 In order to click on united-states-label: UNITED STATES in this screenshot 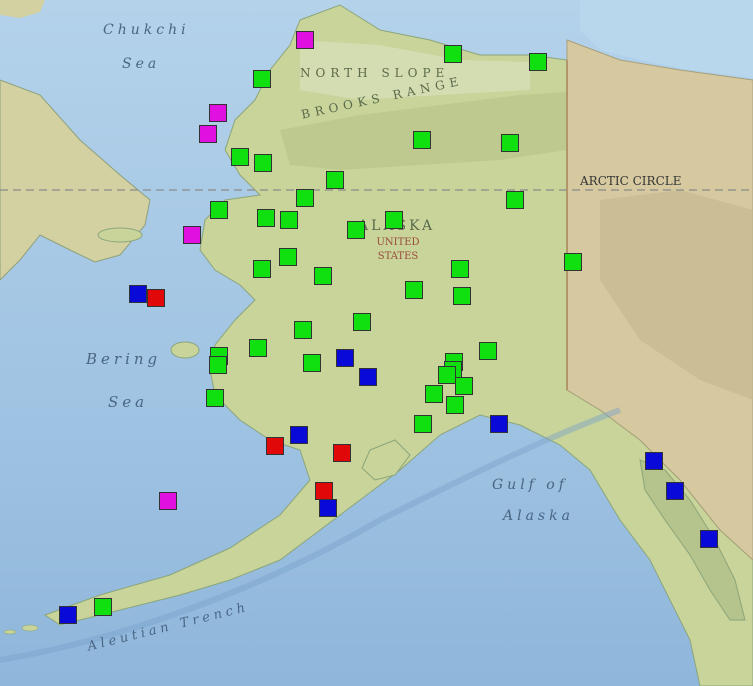, I will do `click(398, 249)`.